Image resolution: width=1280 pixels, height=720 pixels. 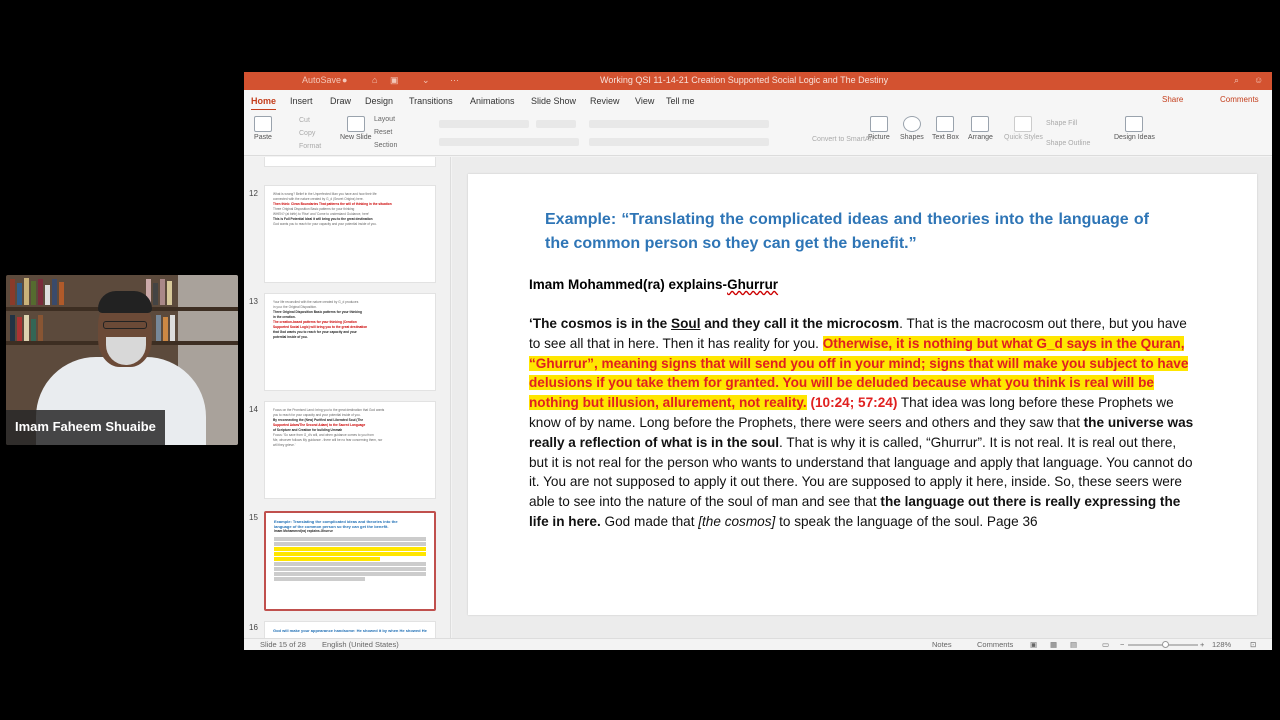 I want to click on quick-styles-button: Quick Styles, so click(x=1023, y=128).